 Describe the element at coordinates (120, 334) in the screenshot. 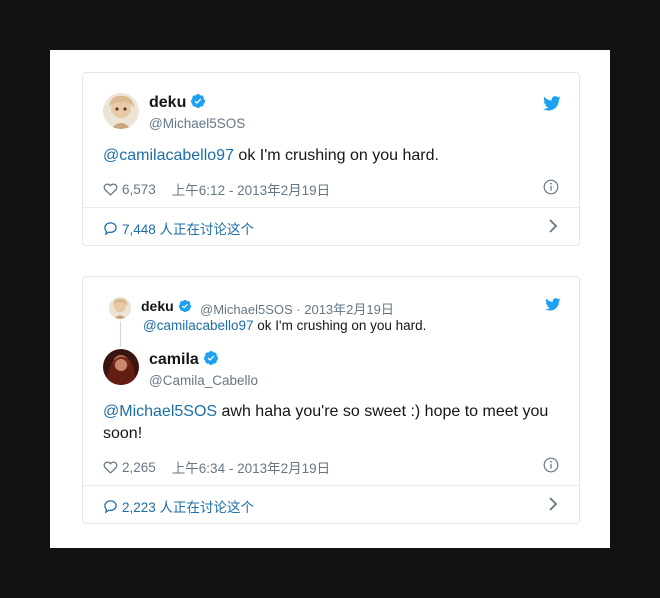

I see `thread-connector` at that location.